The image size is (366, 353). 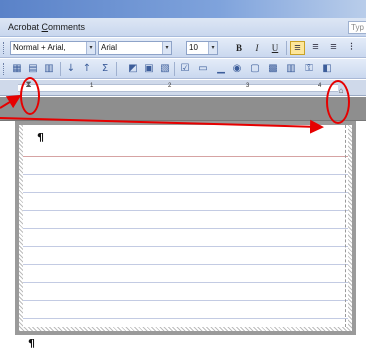 I want to click on insert-table-icon: ▦, so click(x=17, y=68).